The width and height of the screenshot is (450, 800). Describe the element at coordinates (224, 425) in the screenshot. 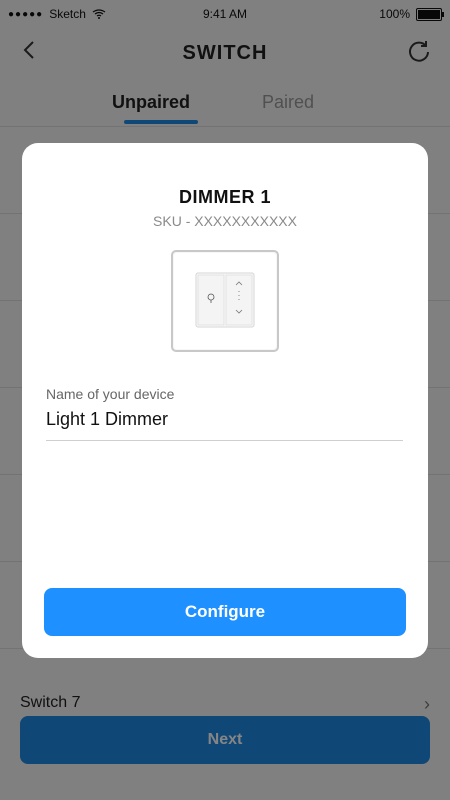

I see `device-name-input` at that location.